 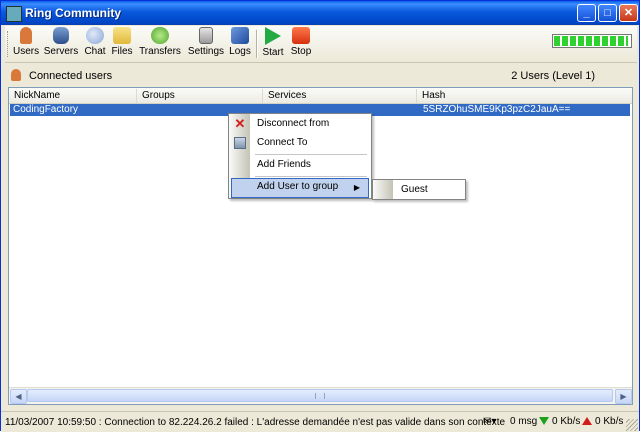 I want to click on title-bar: Ring Community _ □ ✕, so click(x=320, y=13).